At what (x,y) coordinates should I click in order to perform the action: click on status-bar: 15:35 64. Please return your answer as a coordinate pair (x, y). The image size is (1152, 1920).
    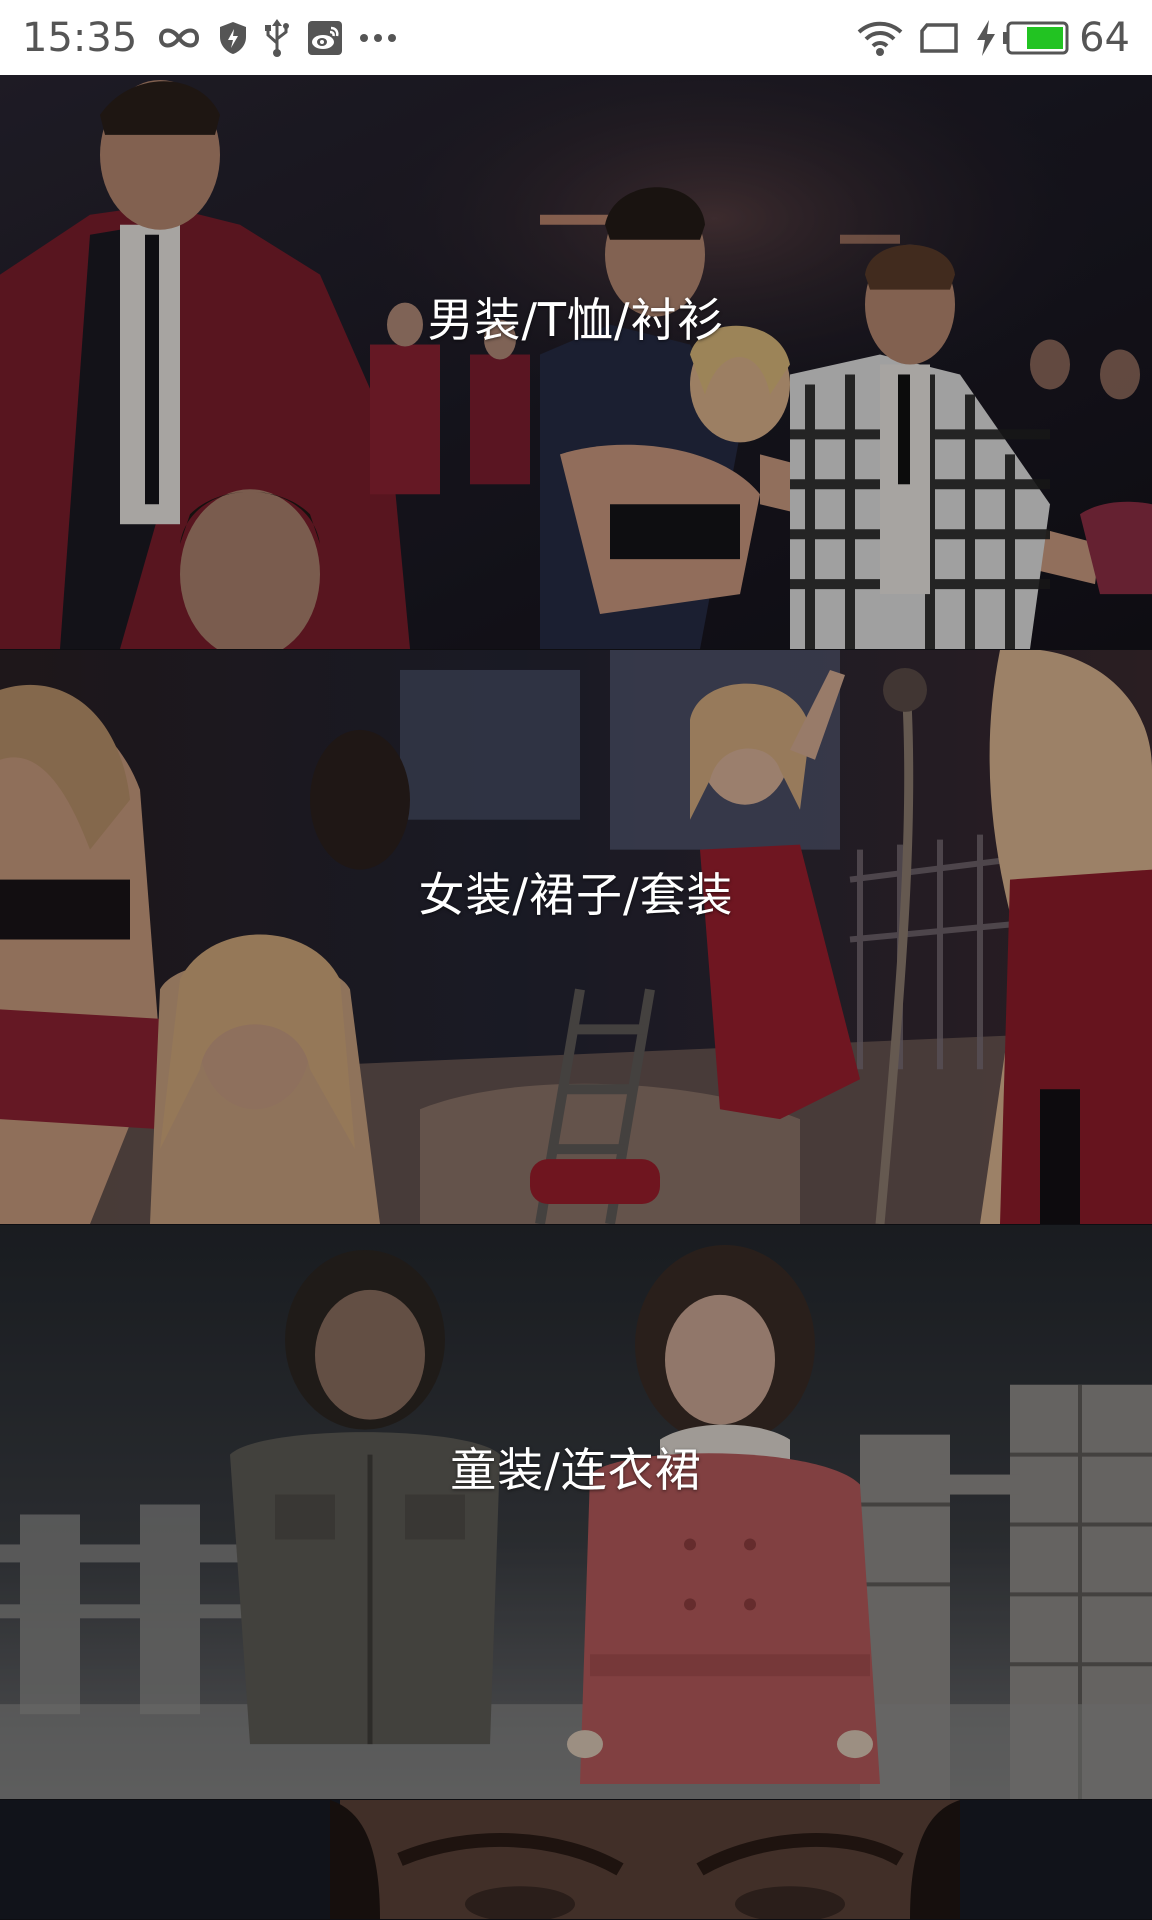
    Looking at the image, I should click on (576, 37).